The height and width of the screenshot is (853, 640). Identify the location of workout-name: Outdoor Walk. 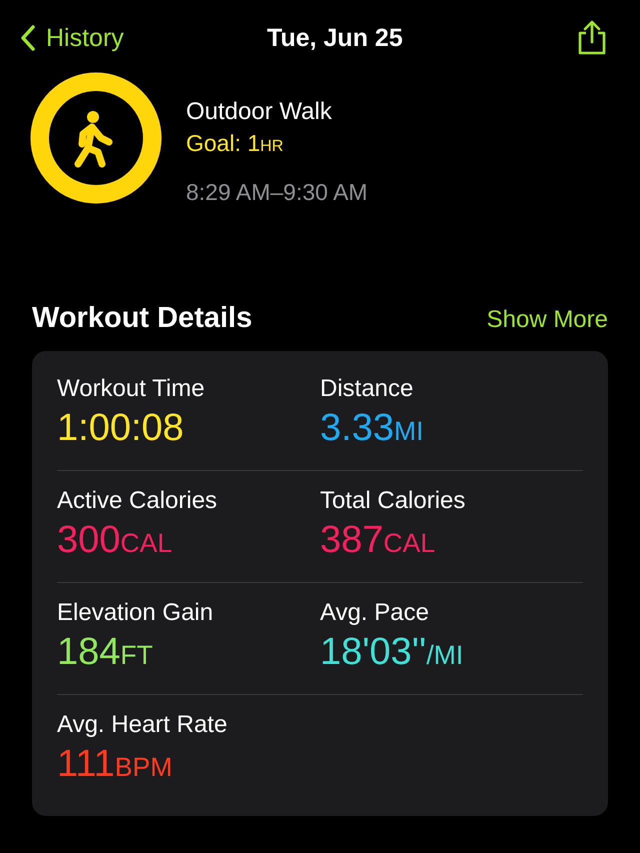
(259, 112).